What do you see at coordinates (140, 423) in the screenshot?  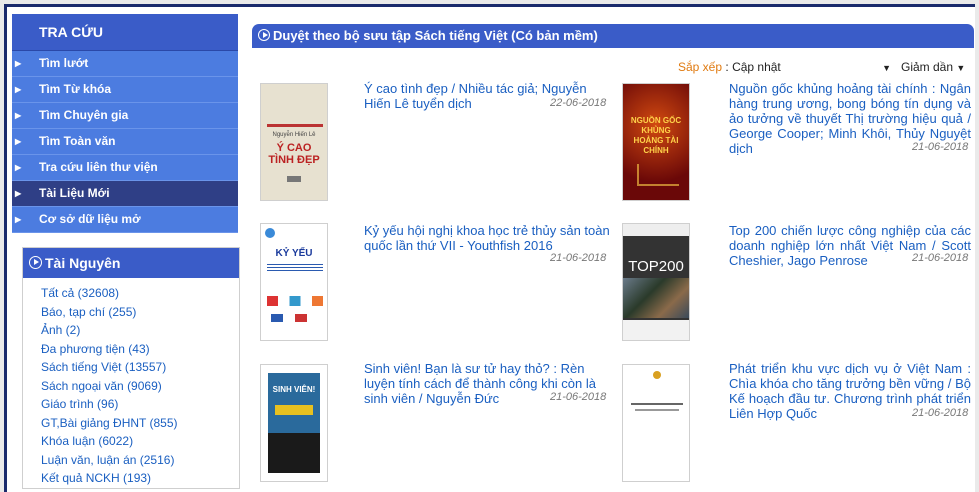 I see `resource-link: GT,Bài giảng ĐHNT (855)` at bounding box center [140, 423].